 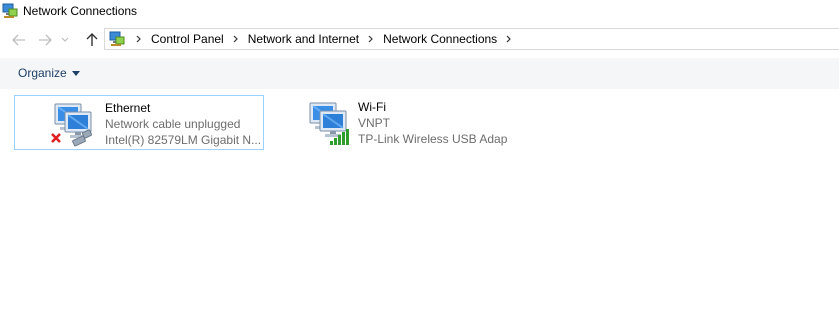 What do you see at coordinates (42, 73) in the screenshot?
I see `organize-label: Organize` at bounding box center [42, 73].